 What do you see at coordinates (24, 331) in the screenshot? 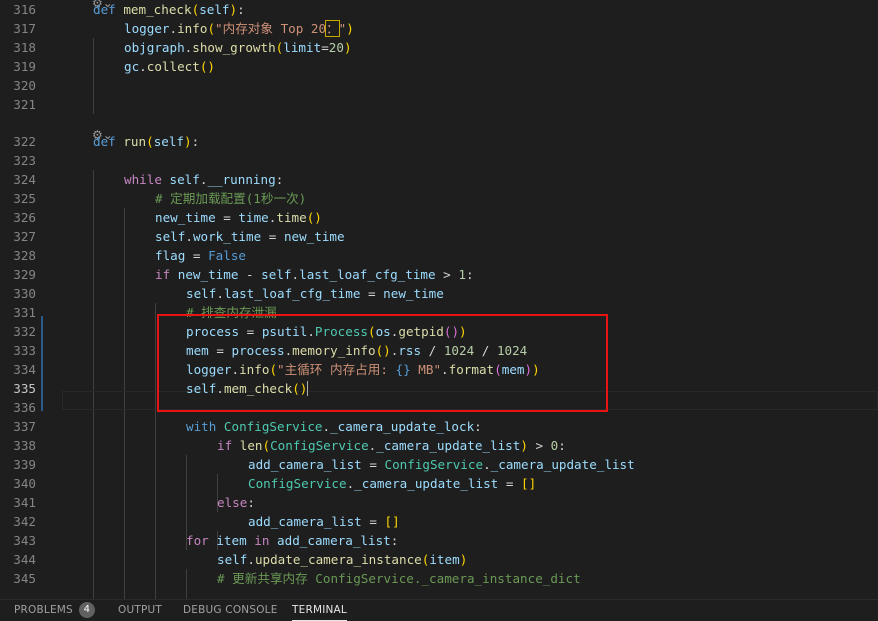
I see `line-number: 332` at bounding box center [24, 331].